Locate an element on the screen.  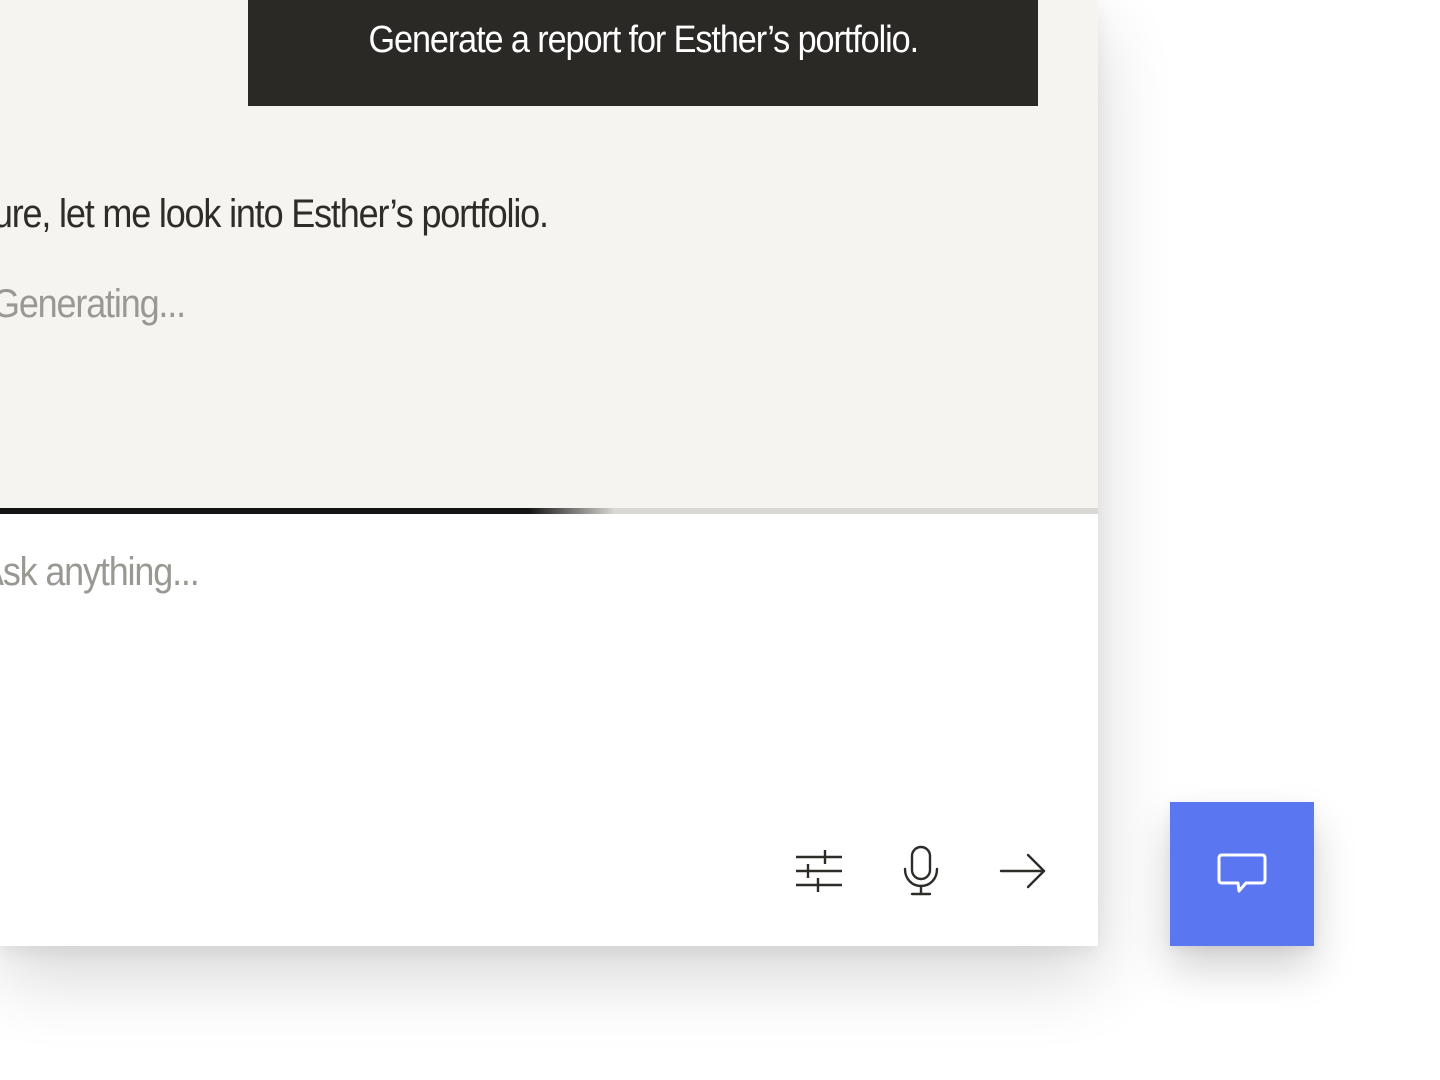
arrow-right-icon is located at coordinates (1022, 871).